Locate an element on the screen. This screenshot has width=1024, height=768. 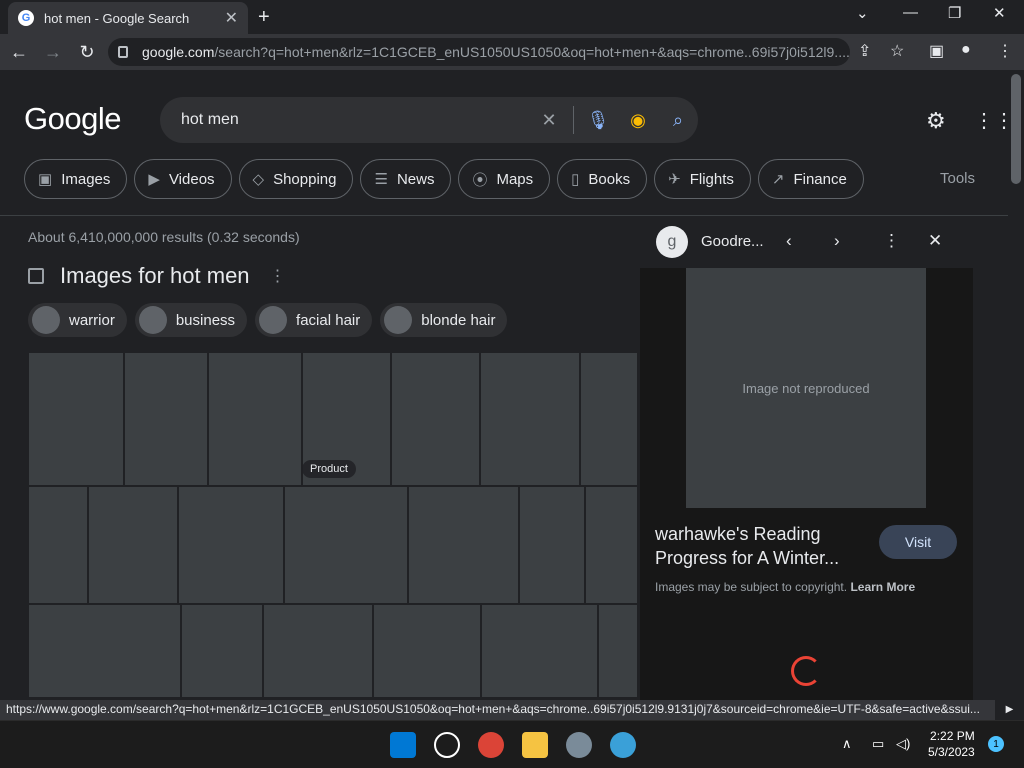
tab-label: Books is located at coordinates (609, 179).